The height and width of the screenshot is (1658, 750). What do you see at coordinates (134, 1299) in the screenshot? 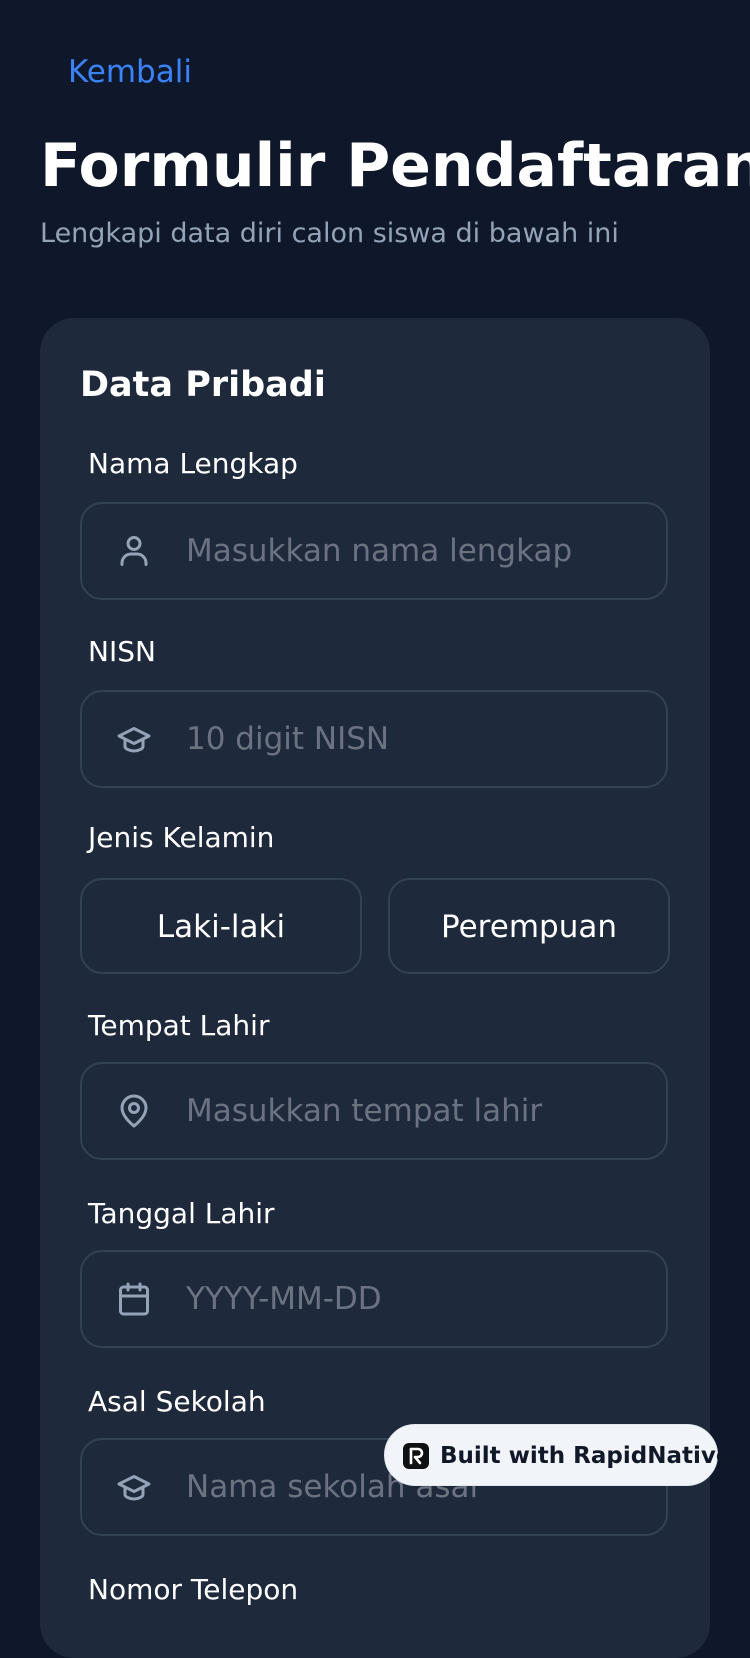
I see `calendar-icon` at bounding box center [134, 1299].